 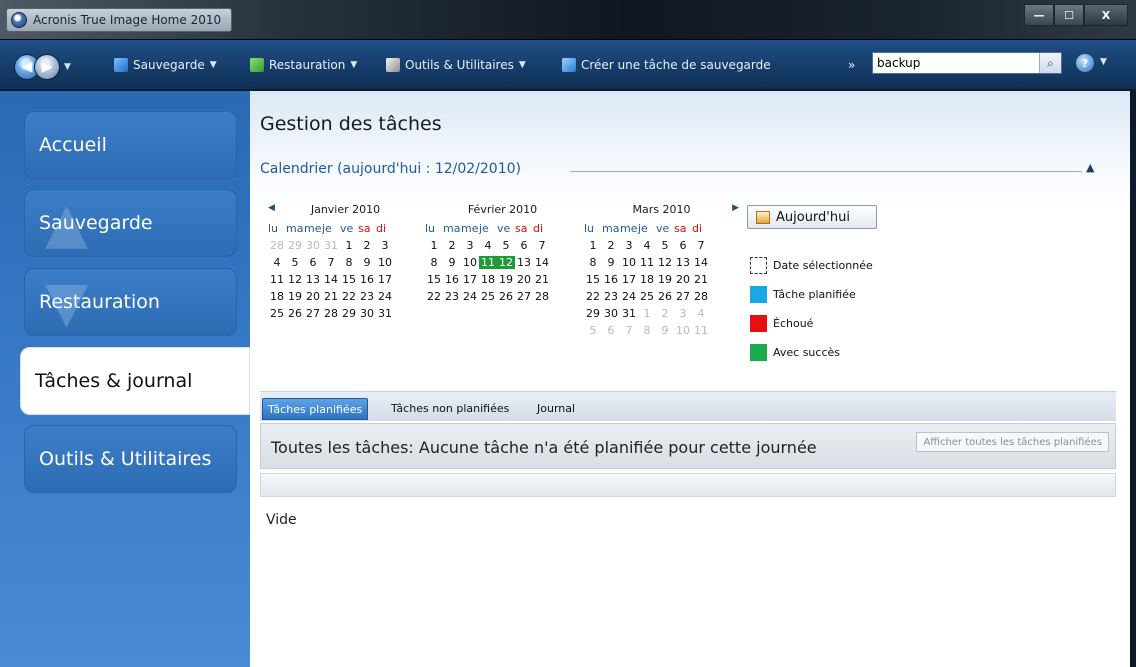 What do you see at coordinates (1039, 15) in the screenshot?
I see `minimize-button: —` at bounding box center [1039, 15].